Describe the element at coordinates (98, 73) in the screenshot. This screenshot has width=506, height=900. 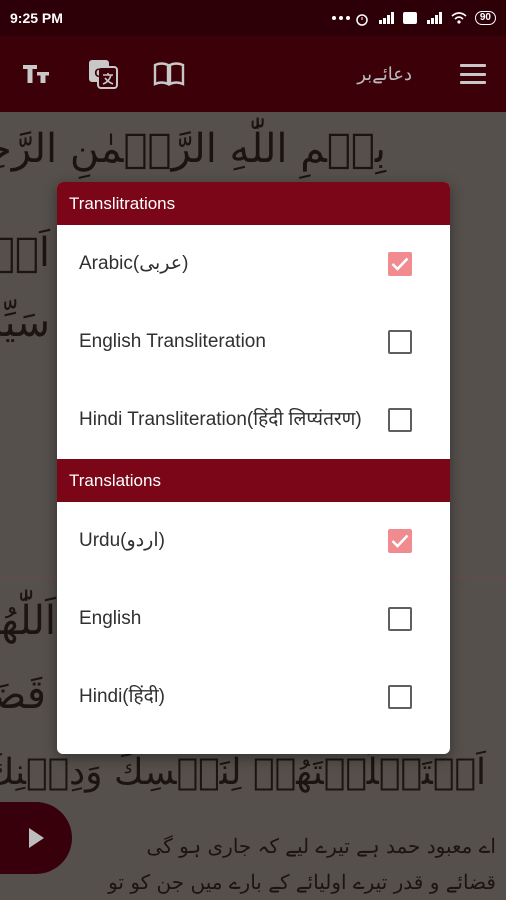
I see `svg-text: G` at that location.